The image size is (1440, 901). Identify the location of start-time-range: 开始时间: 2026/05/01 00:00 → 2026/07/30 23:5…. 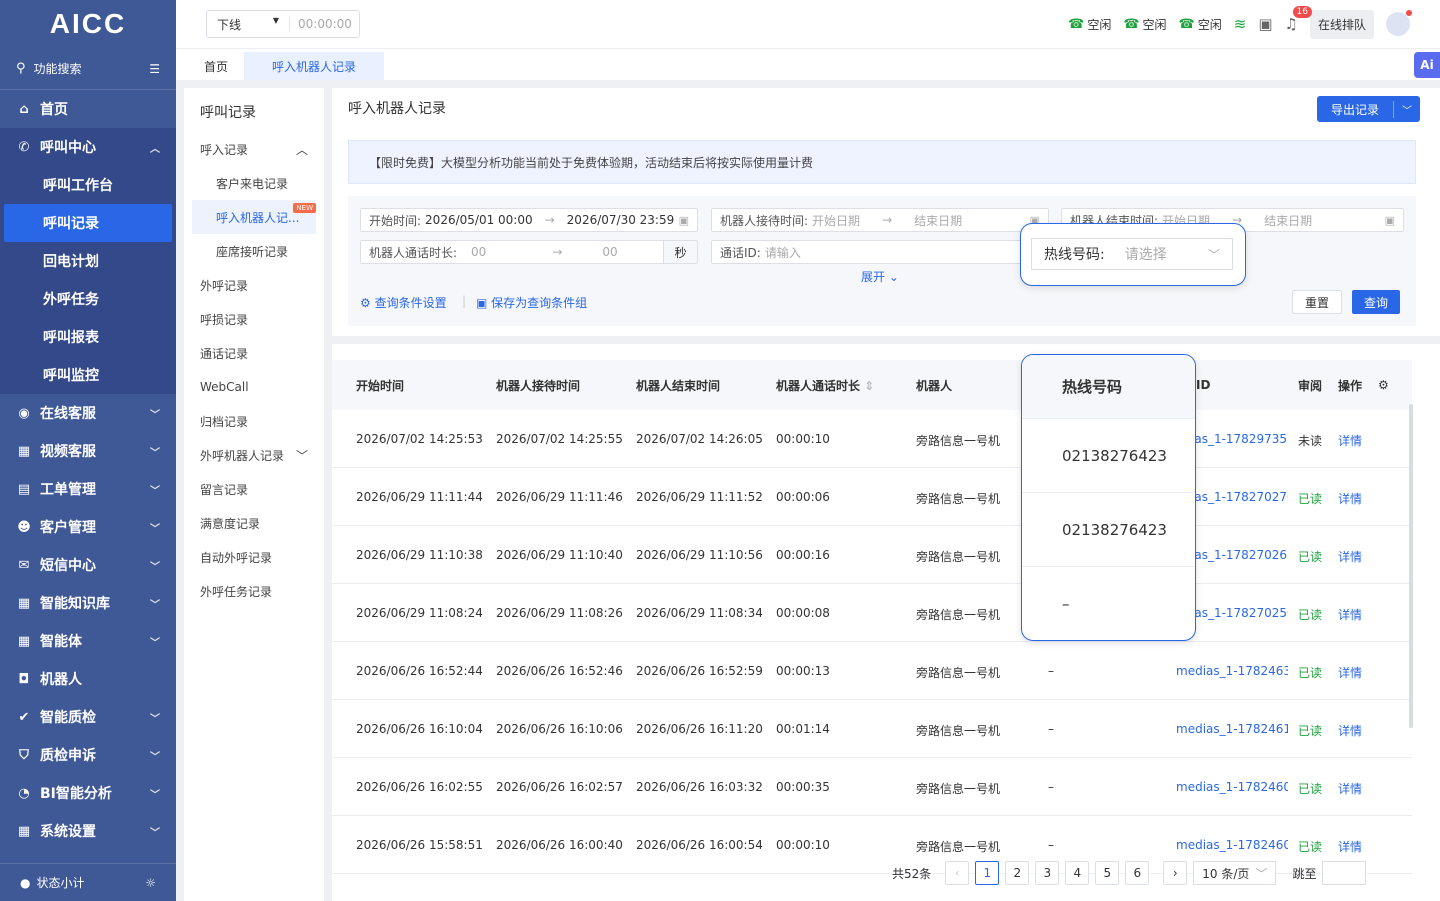
(529, 220).